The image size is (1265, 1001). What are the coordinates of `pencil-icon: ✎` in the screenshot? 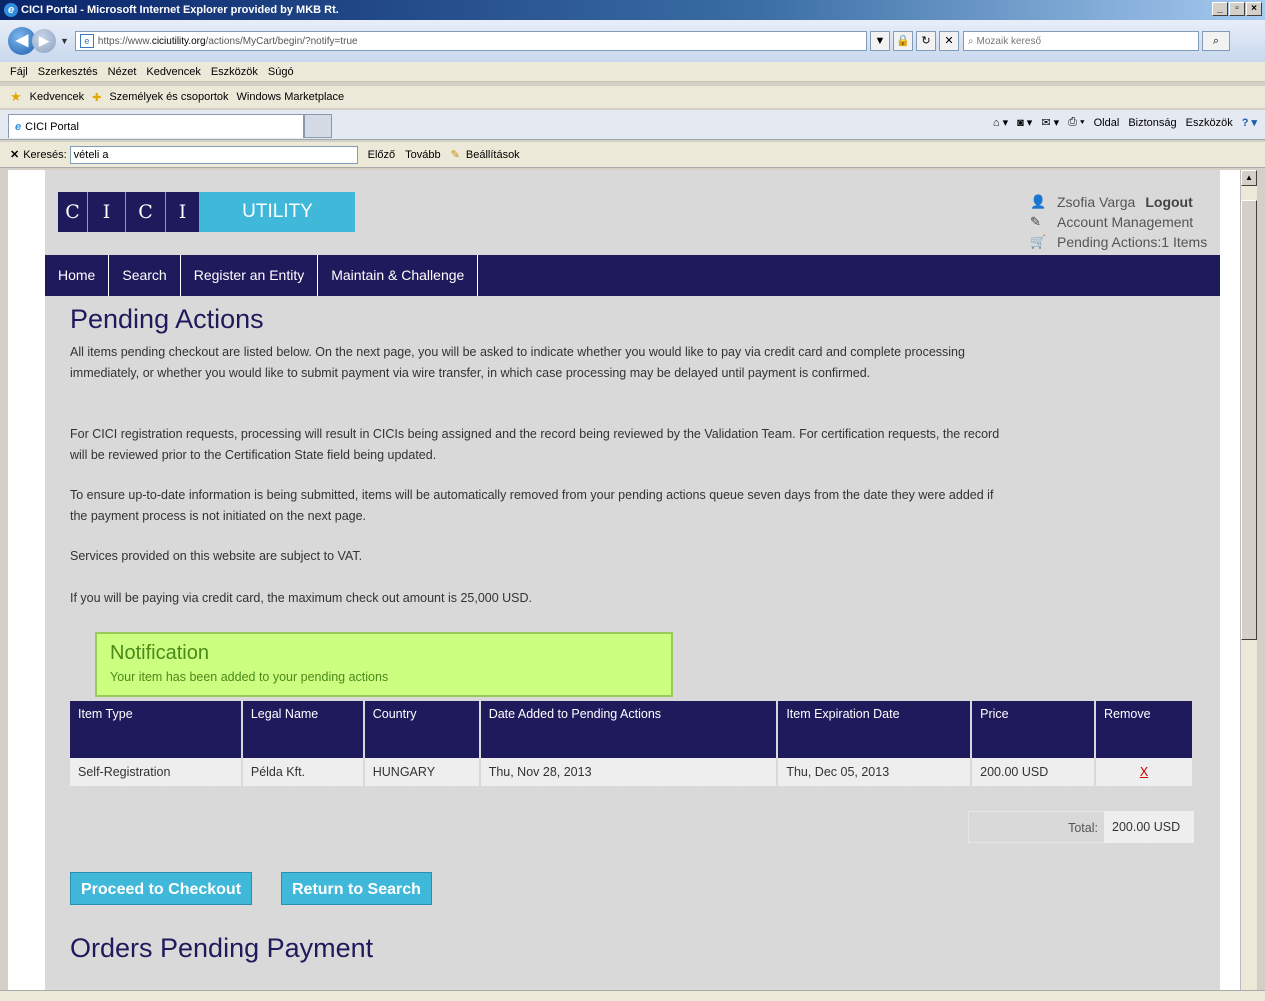 It's located at (1035, 221).